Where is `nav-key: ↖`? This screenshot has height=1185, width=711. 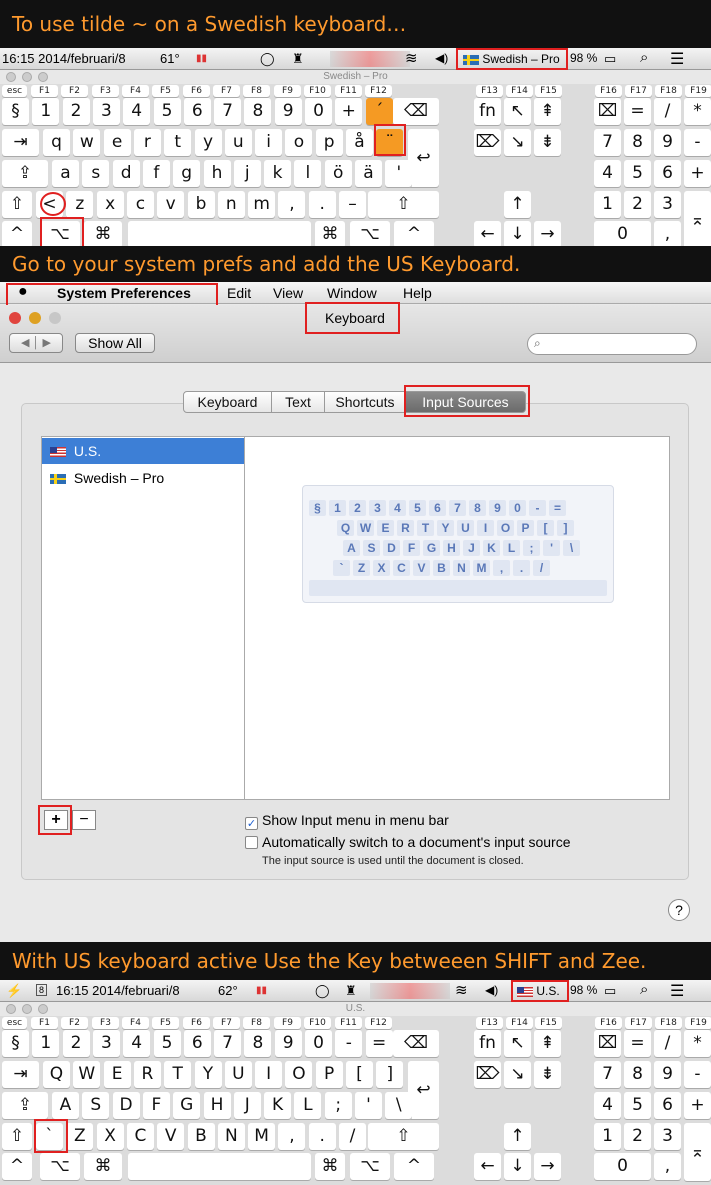 nav-key: ↖ is located at coordinates (517, 111).